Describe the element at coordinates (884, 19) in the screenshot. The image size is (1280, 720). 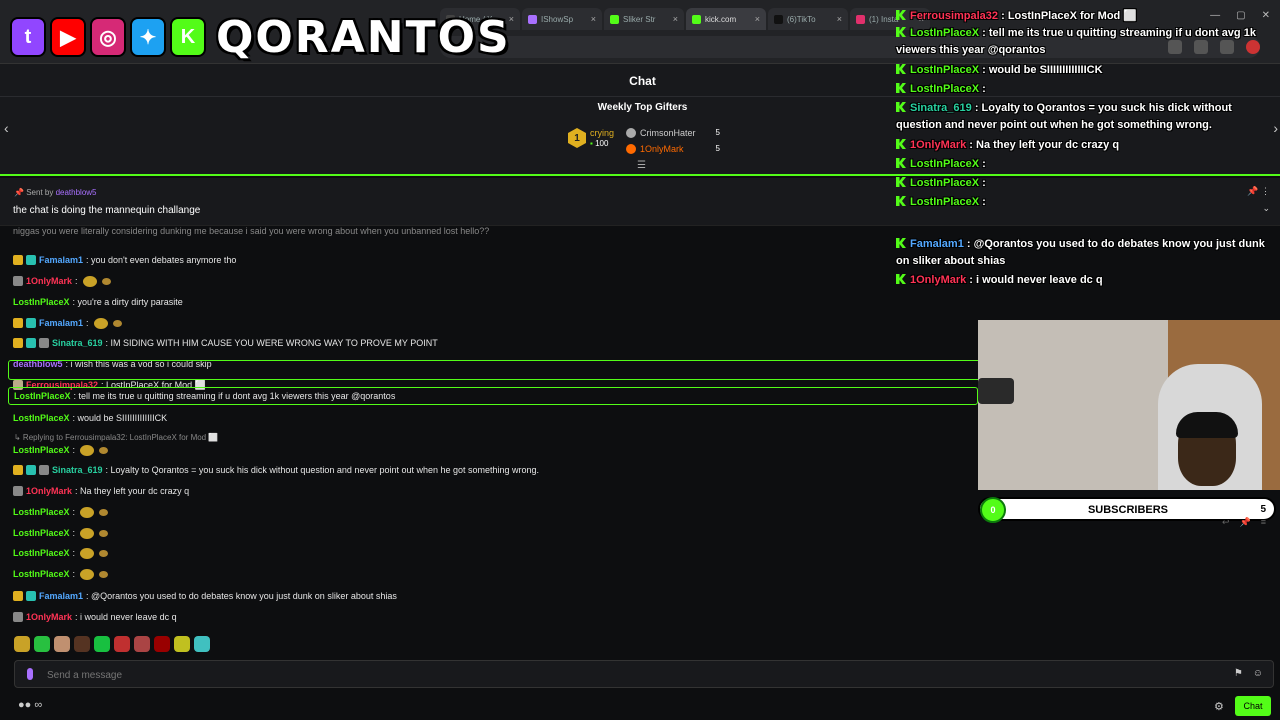
I see `tab-label: (1) Insta` at that location.